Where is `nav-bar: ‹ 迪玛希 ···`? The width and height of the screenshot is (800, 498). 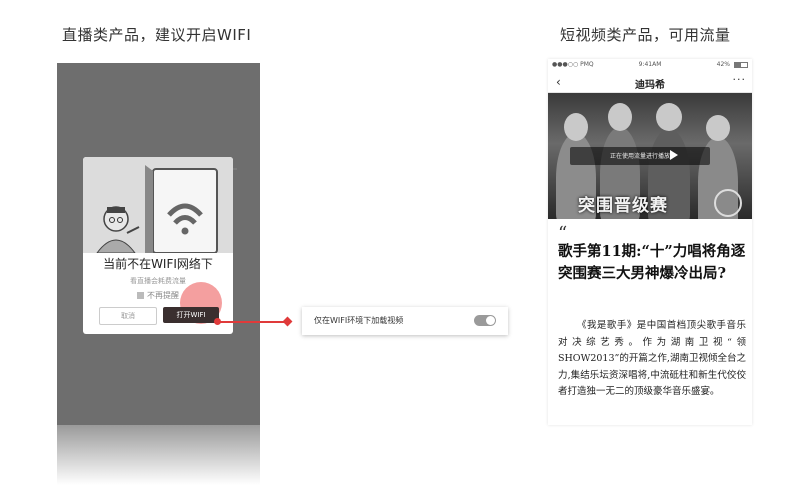
nav-bar: ‹ 迪玛希 ··· is located at coordinates (650, 82).